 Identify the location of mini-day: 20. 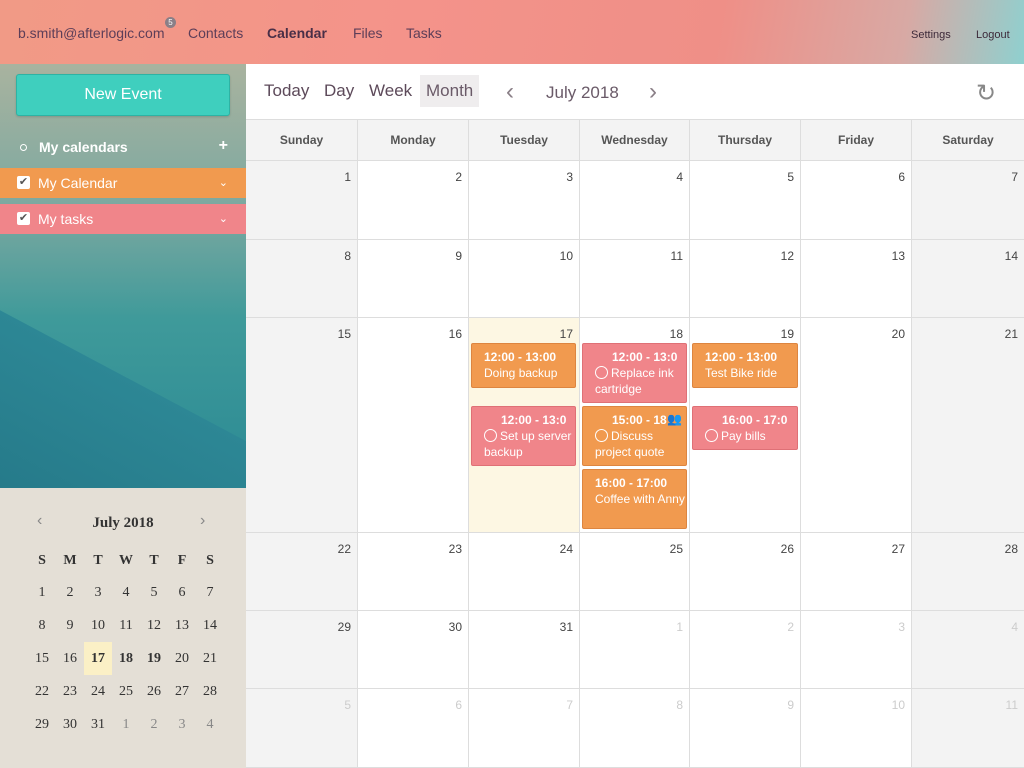
(182, 658).